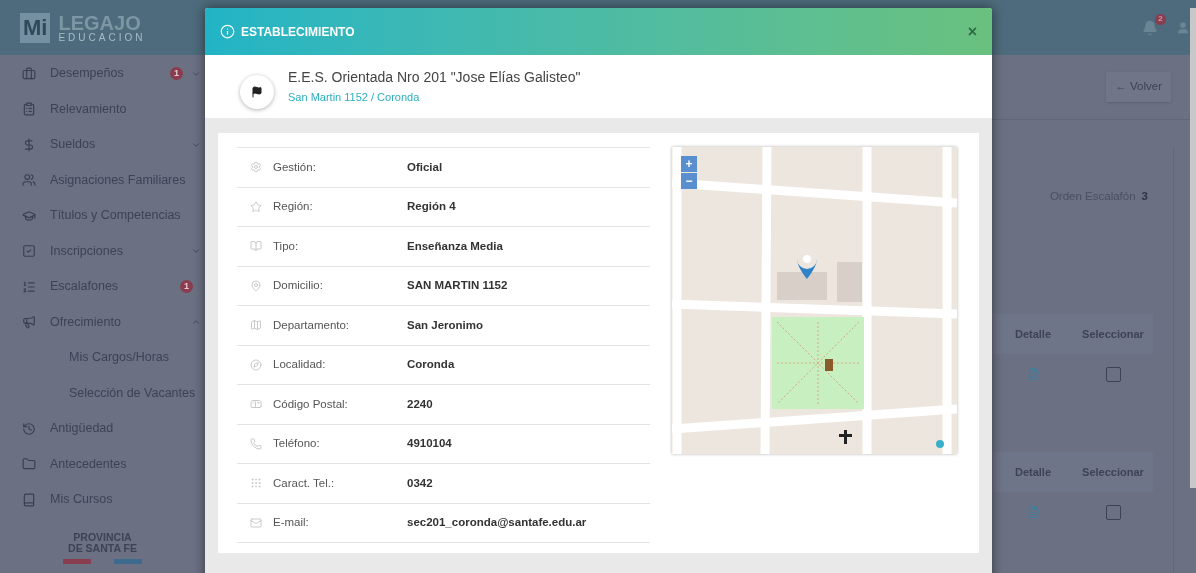  Describe the element at coordinates (256, 443) in the screenshot. I see `phone-icon` at that location.